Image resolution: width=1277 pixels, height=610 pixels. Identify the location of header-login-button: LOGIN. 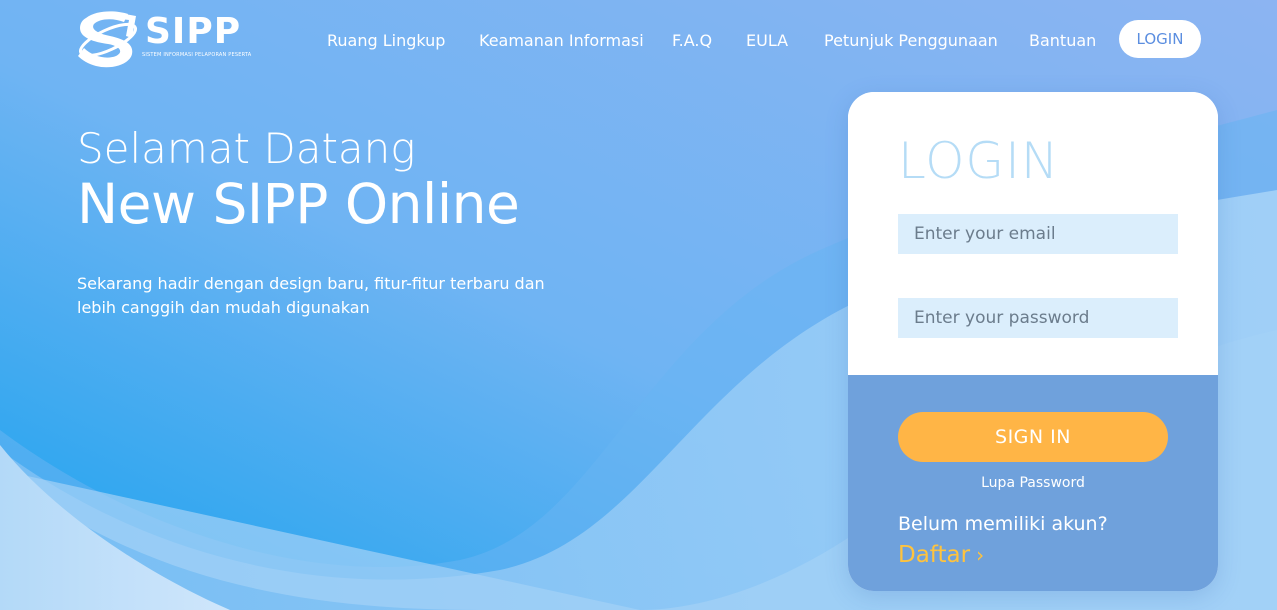
(1160, 39).